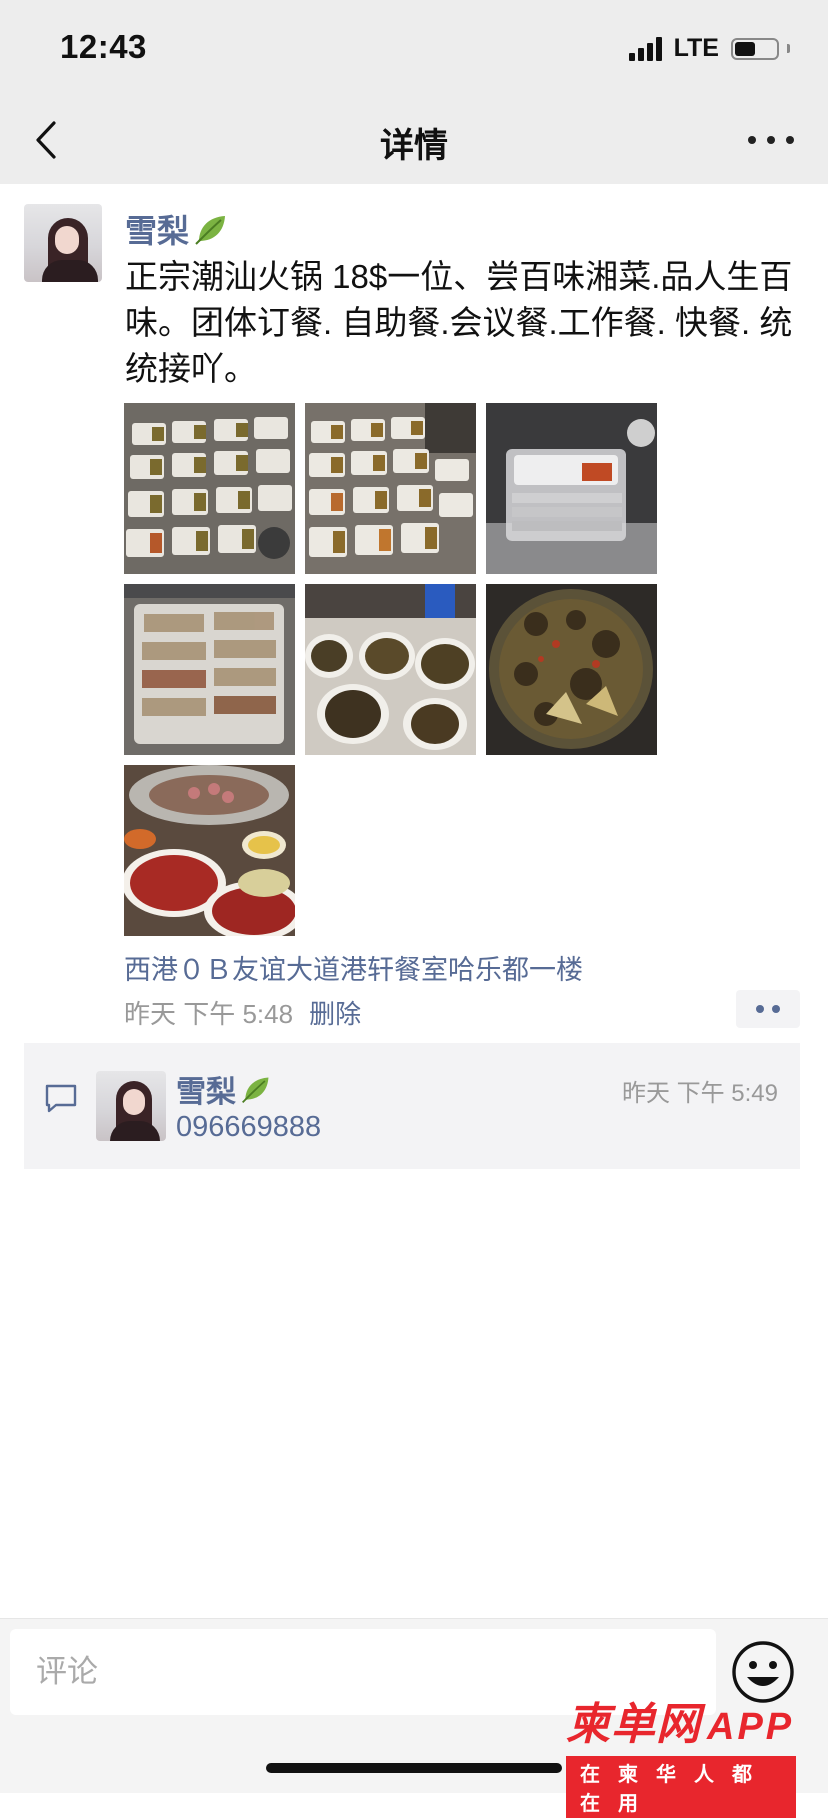 The width and height of the screenshot is (828, 1818). Describe the element at coordinates (571, 488) in the screenshot. I see `photo-stacked-containers` at that location.